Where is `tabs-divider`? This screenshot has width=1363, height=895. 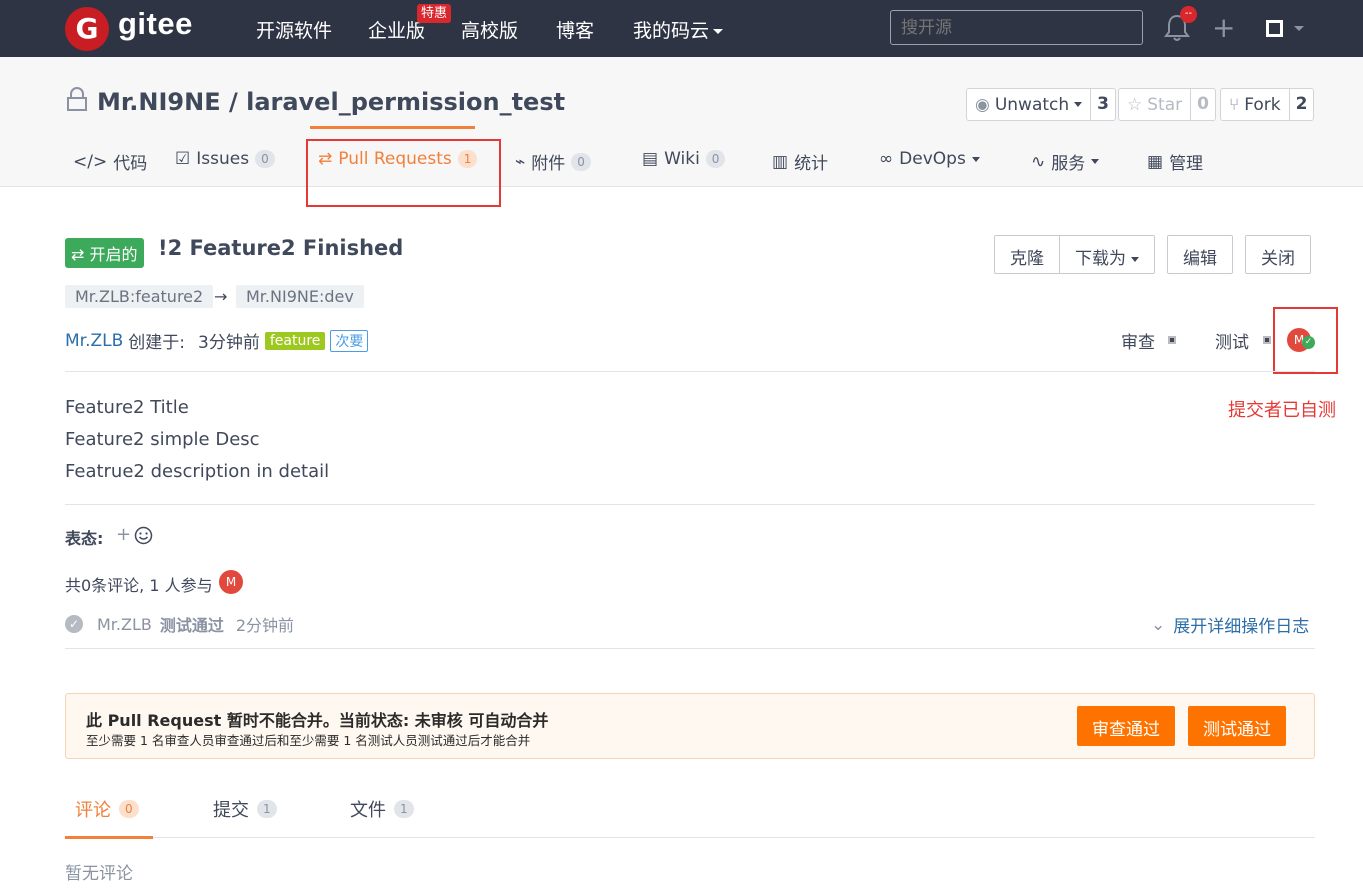
tabs-divider is located at coordinates (690, 837).